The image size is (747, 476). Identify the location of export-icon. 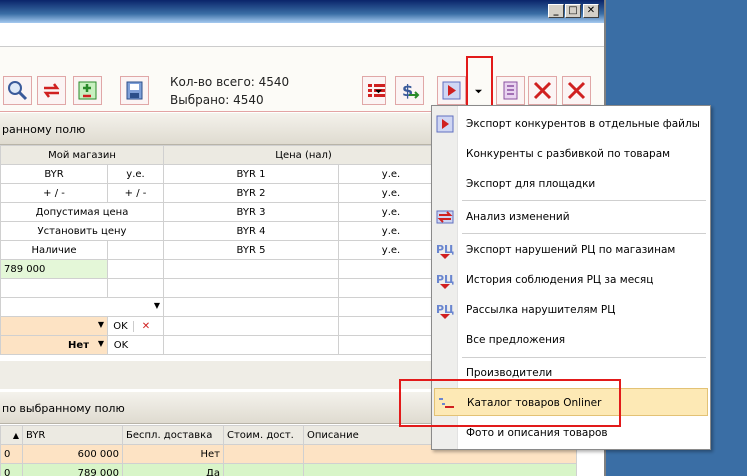
(445, 124).